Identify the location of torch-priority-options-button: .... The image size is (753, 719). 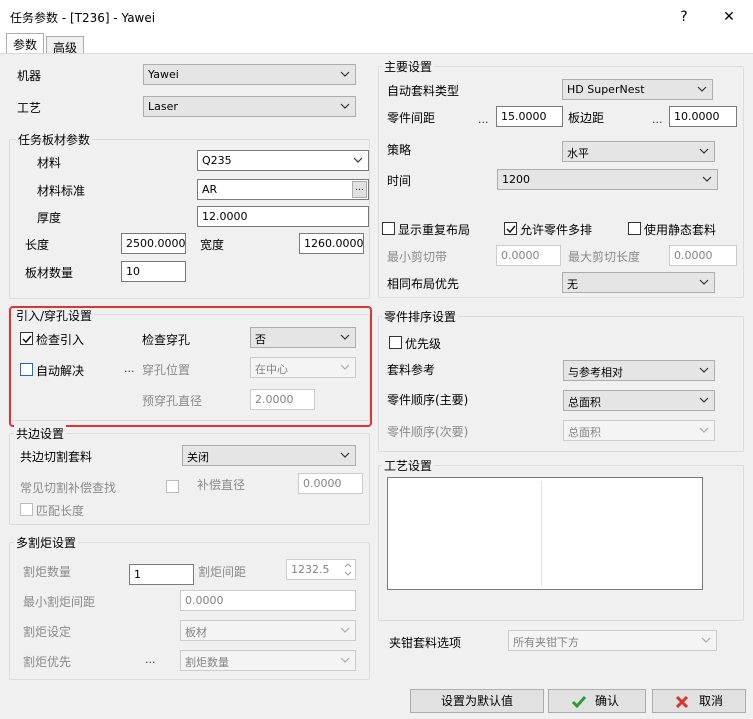
(150, 659).